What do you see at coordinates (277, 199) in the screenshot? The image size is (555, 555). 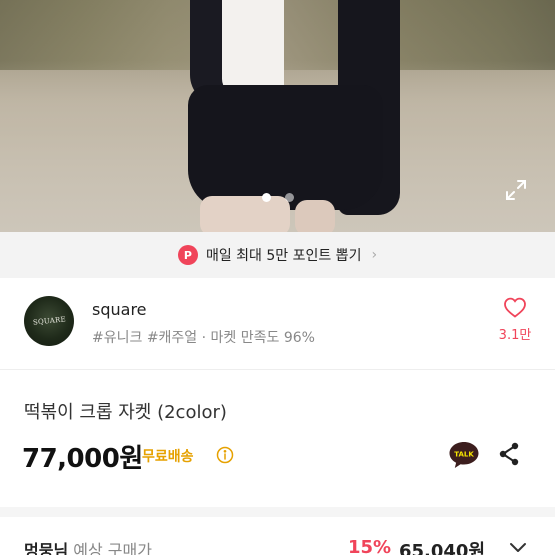 I see `carousel-indicator` at bounding box center [277, 199].